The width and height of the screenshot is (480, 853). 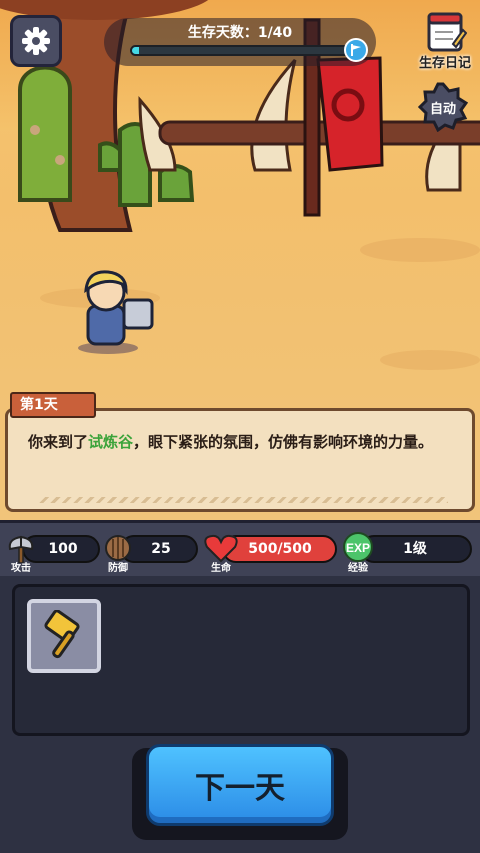 I want to click on survival-diary-button: 生存日记, so click(x=445, y=40).